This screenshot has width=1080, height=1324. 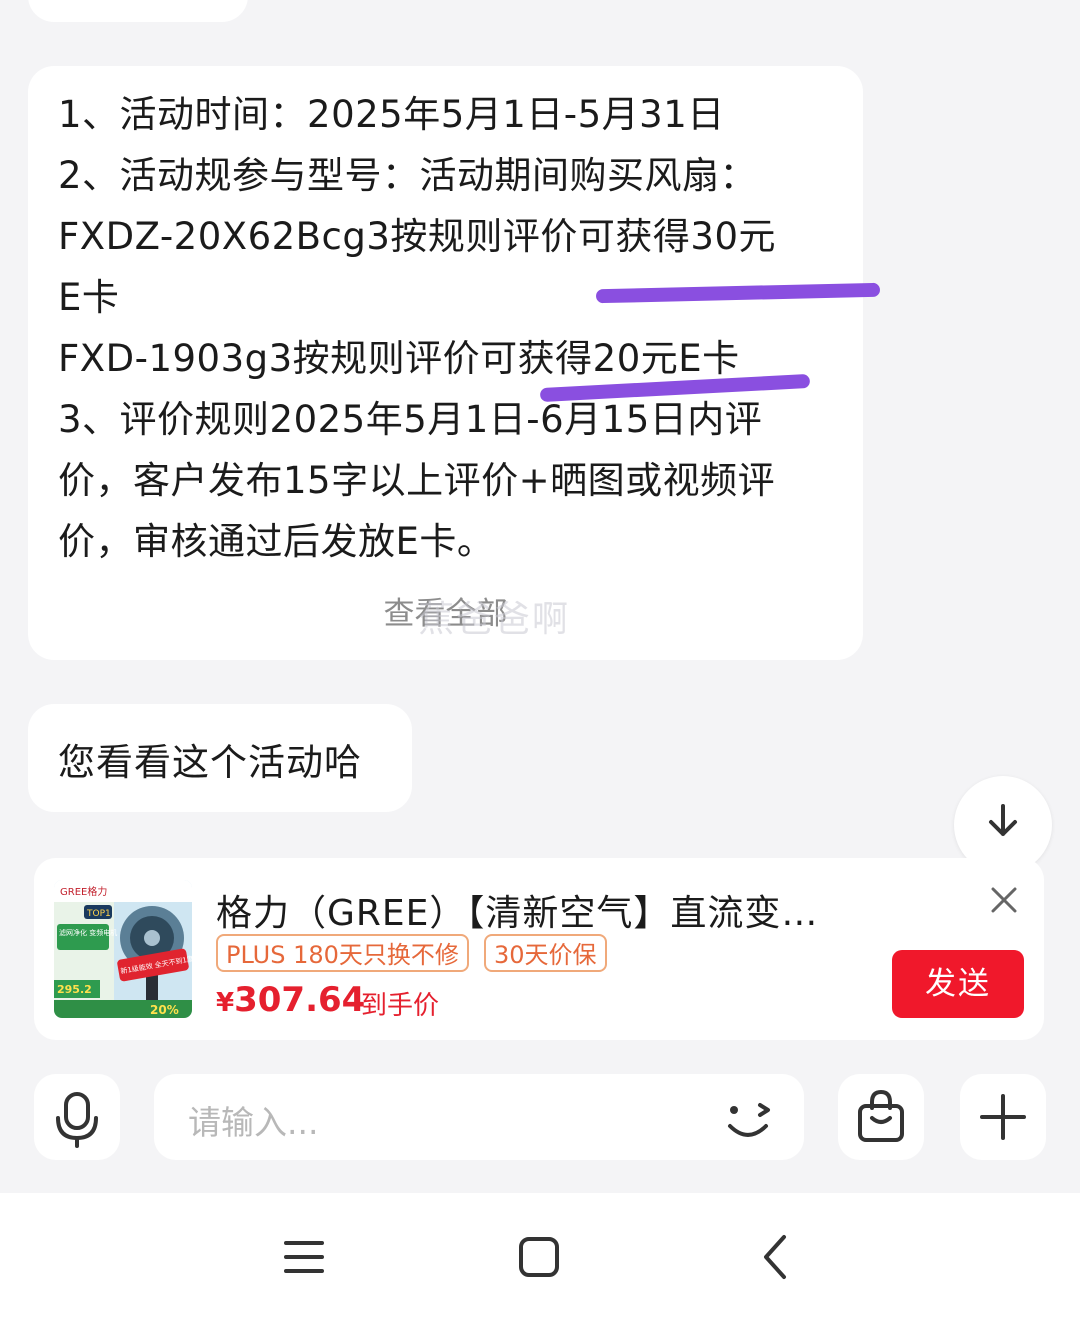 I want to click on back-chevron-icon, so click(x=775, y=1257).